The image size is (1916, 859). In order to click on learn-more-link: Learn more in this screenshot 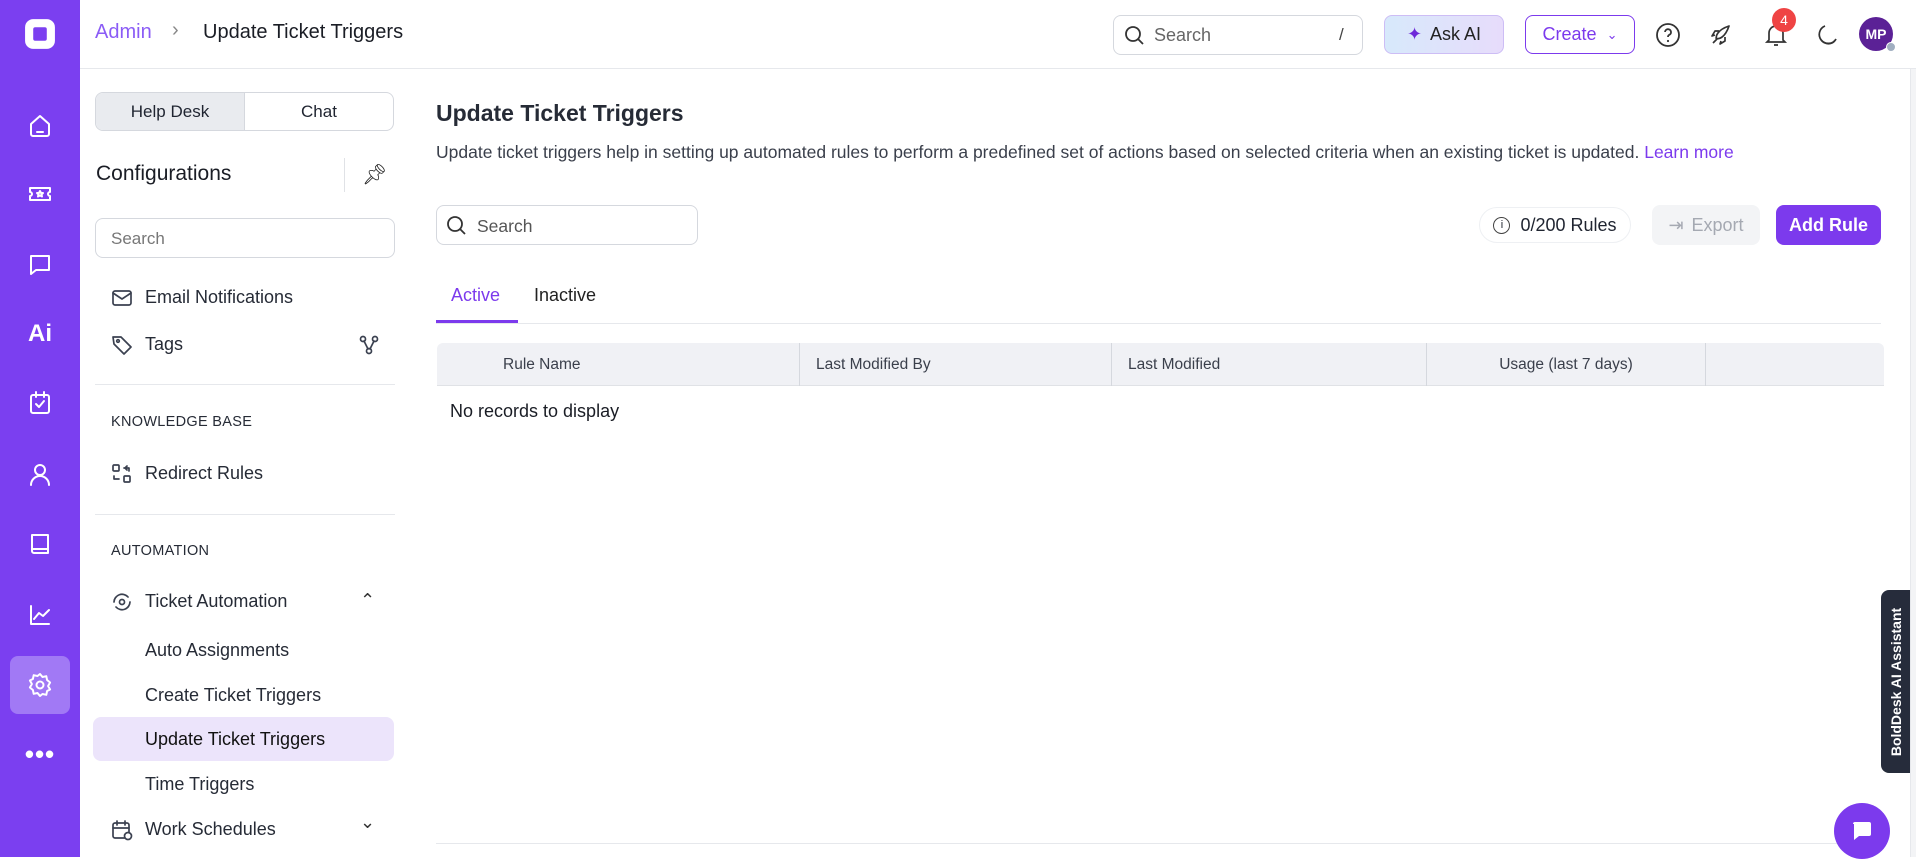, I will do `click(1689, 152)`.